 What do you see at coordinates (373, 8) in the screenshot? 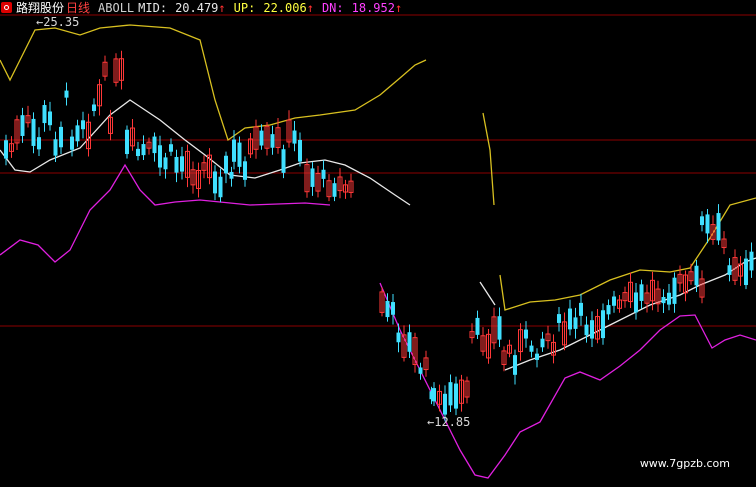
I see `dn-value: 18.952` at bounding box center [373, 8].